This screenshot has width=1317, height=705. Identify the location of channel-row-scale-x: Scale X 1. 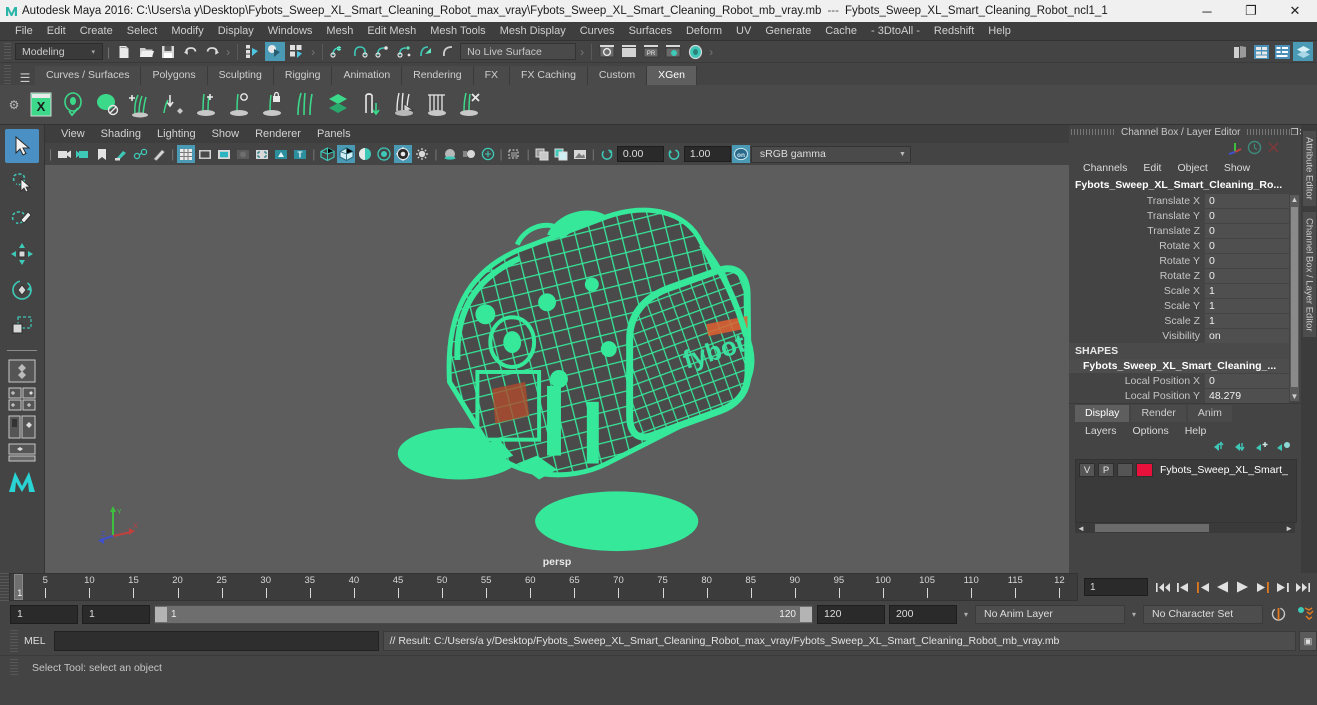
(1179, 290).